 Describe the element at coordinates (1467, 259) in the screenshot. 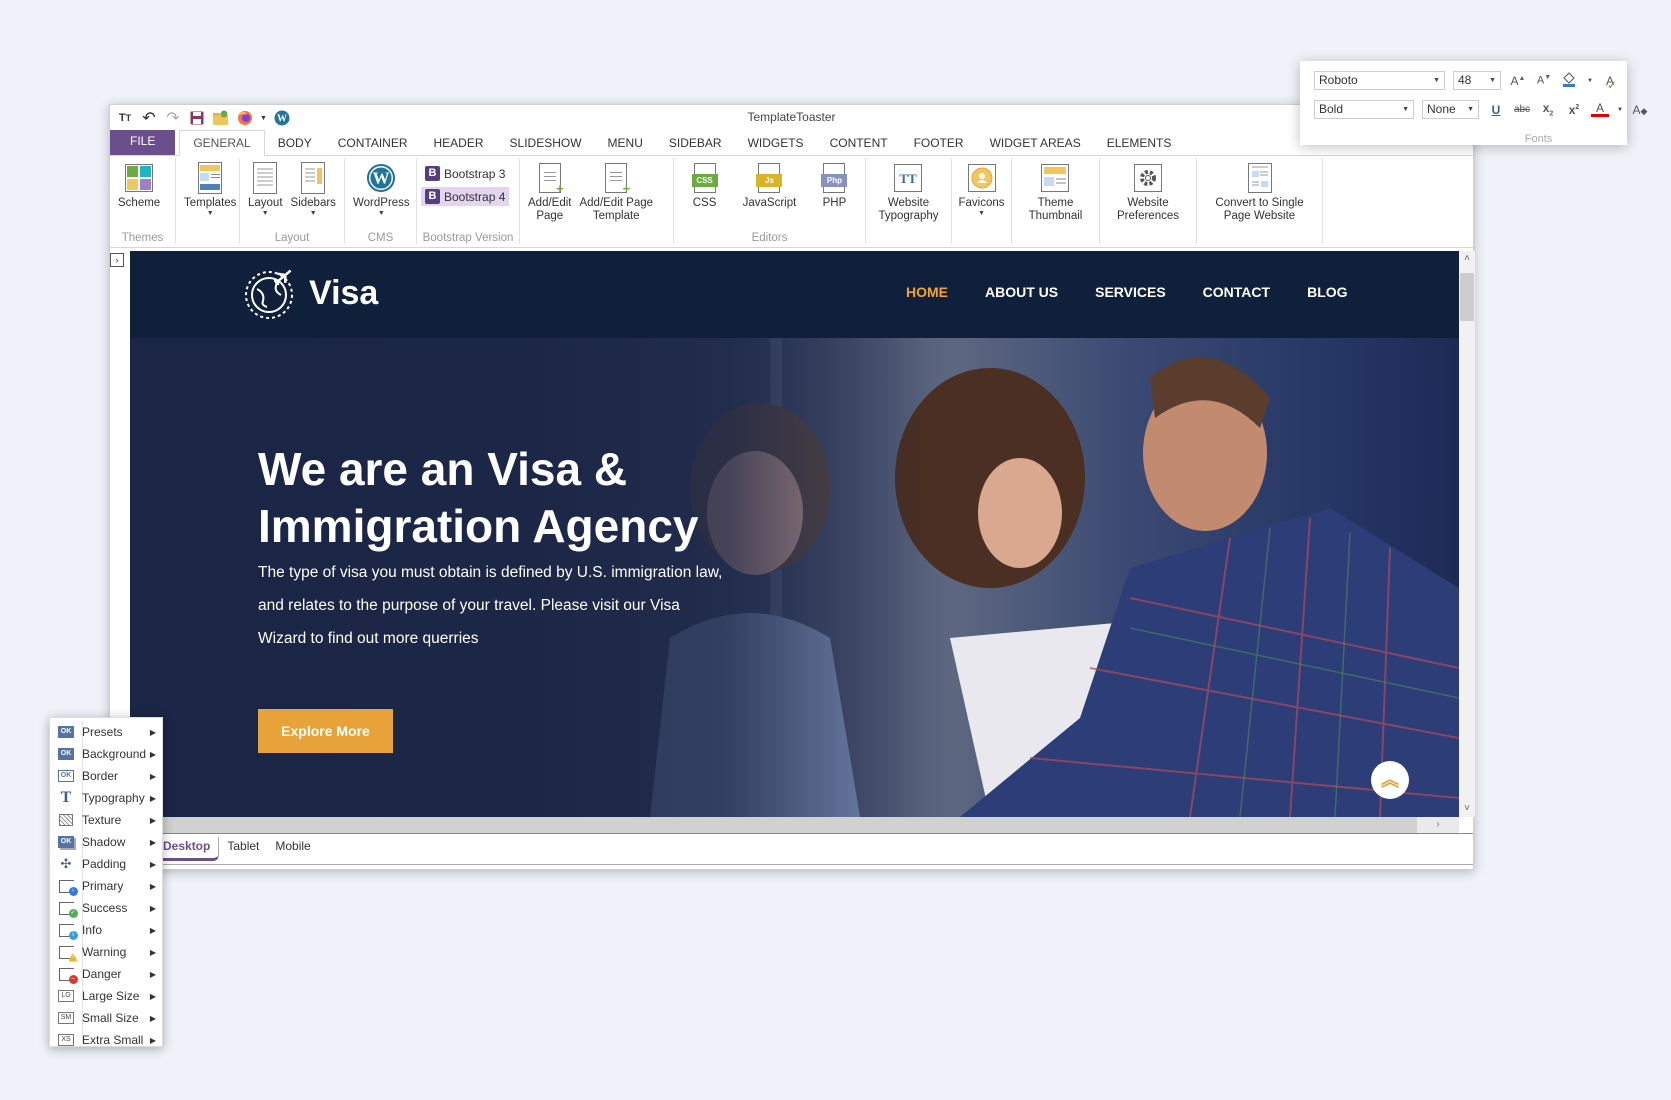

I see `scroll-up-arrow: ˄` at that location.